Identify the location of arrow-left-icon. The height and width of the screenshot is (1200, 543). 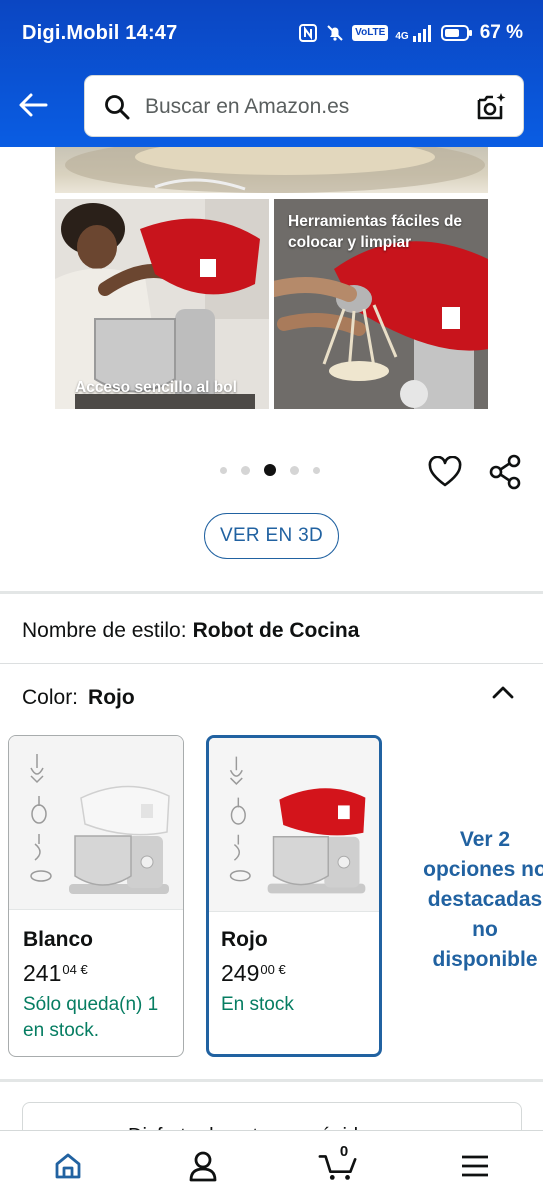
(33, 105).